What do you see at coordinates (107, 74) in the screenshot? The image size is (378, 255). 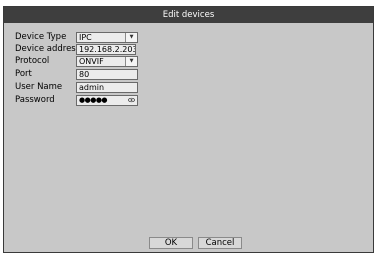 I see `port-field: 80` at bounding box center [107, 74].